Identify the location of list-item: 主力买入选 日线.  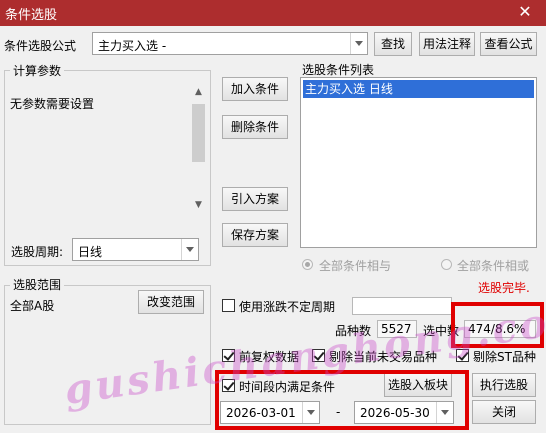
(418, 89).